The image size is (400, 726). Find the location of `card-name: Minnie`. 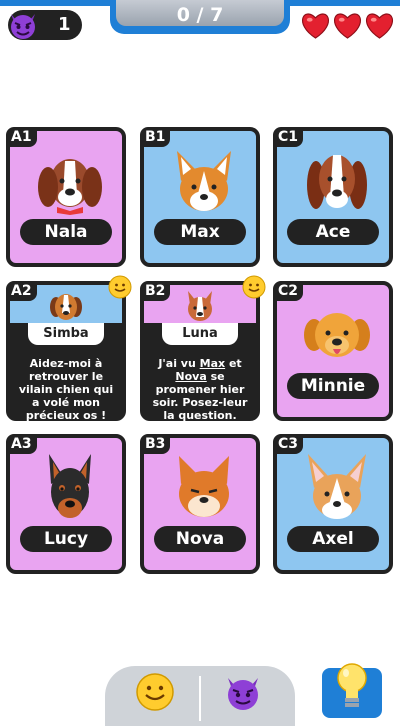

card-name: Minnie is located at coordinates (333, 386).